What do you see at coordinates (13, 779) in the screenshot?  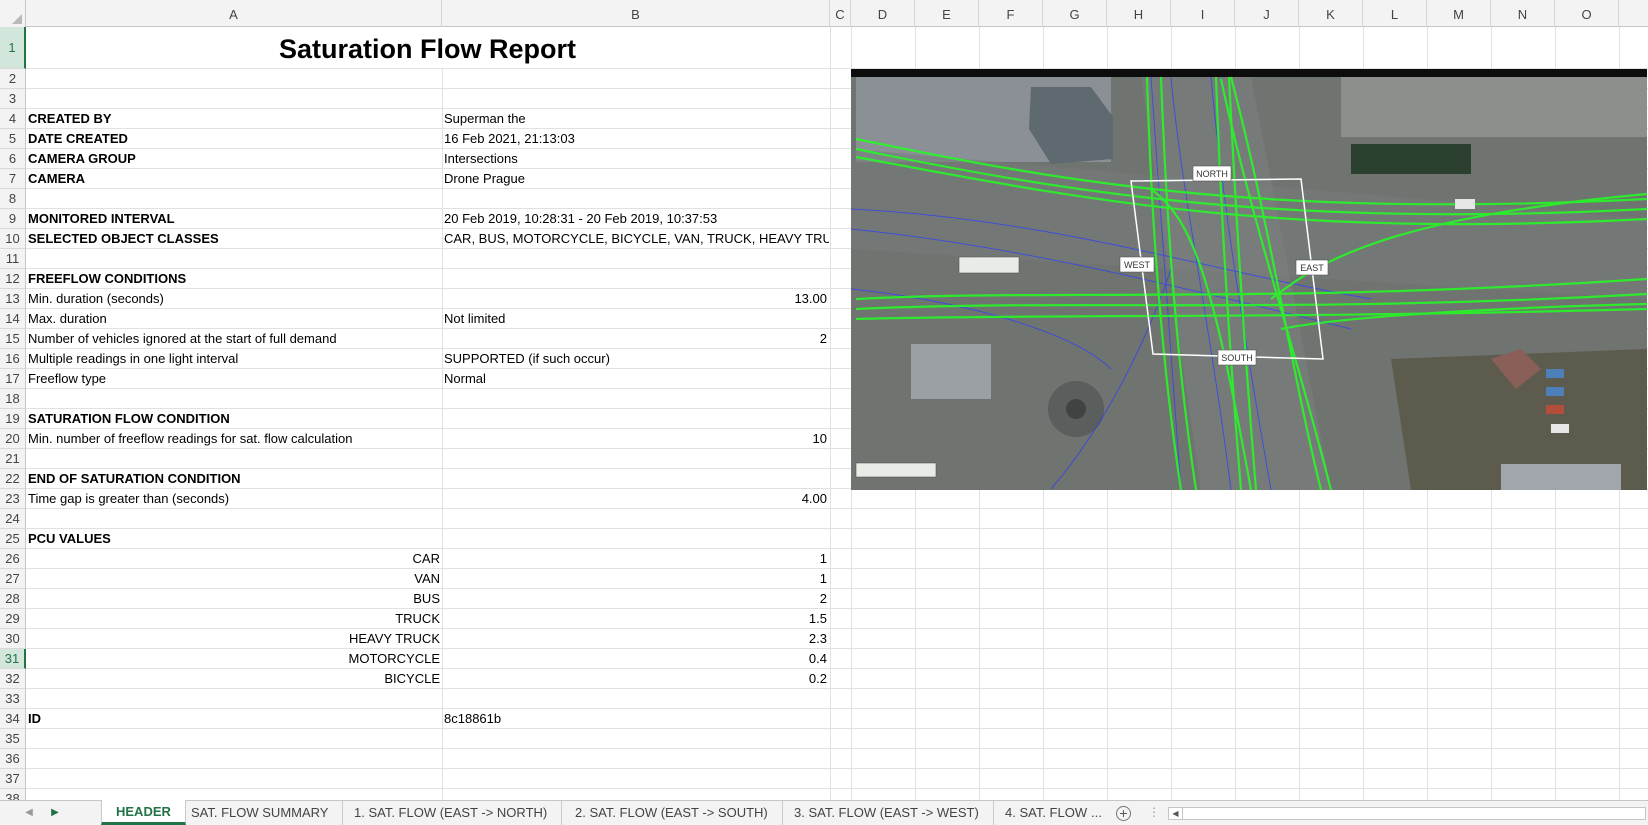 I see `row-header-37: 37` at bounding box center [13, 779].